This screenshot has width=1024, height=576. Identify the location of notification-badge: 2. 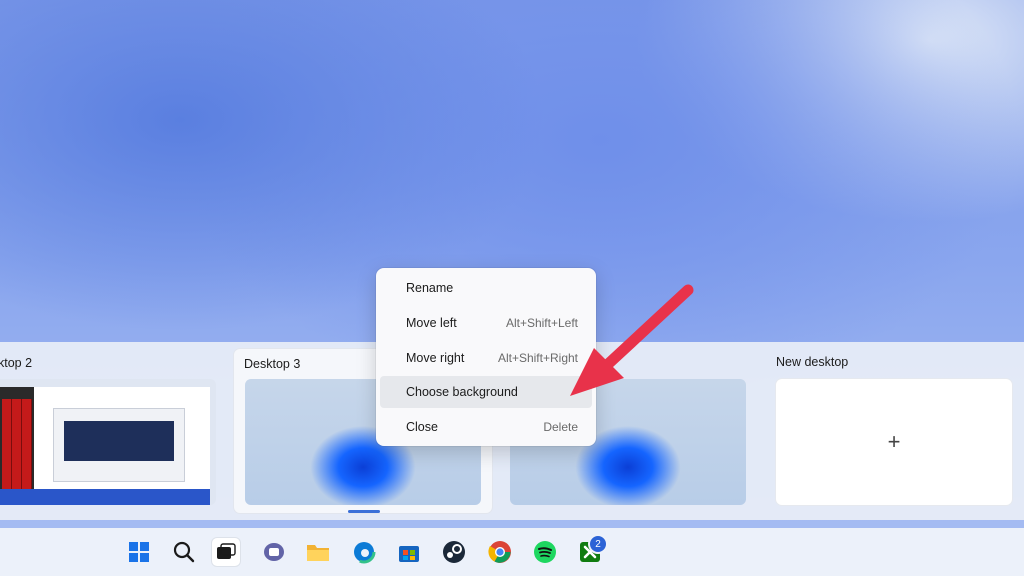
(598, 544).